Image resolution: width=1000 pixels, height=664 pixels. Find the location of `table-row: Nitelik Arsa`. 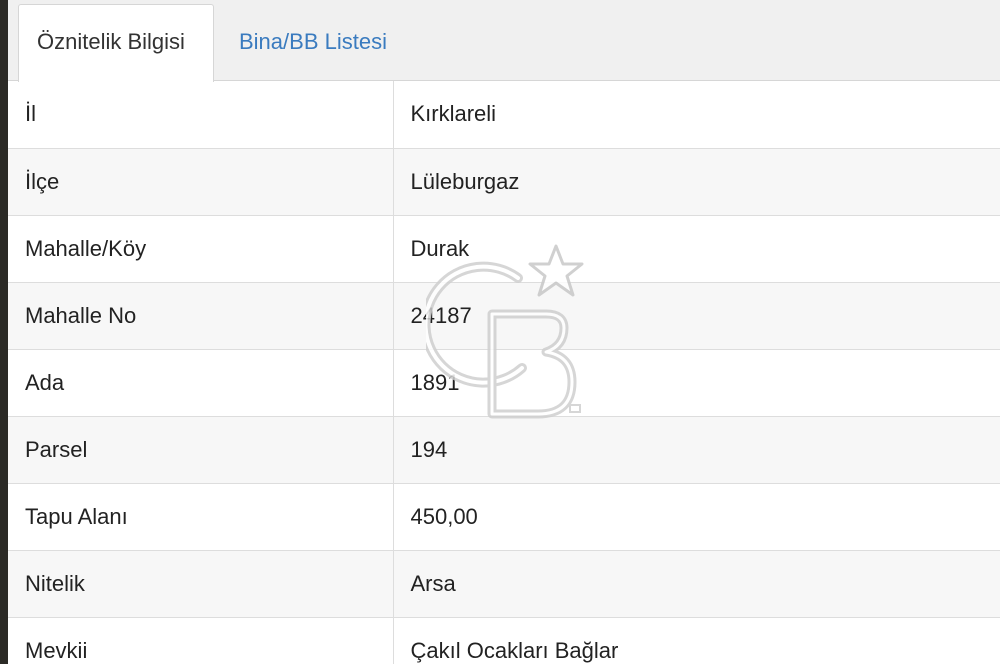

table-row: Nitelik Arsa is located at coordinates (504, 584).